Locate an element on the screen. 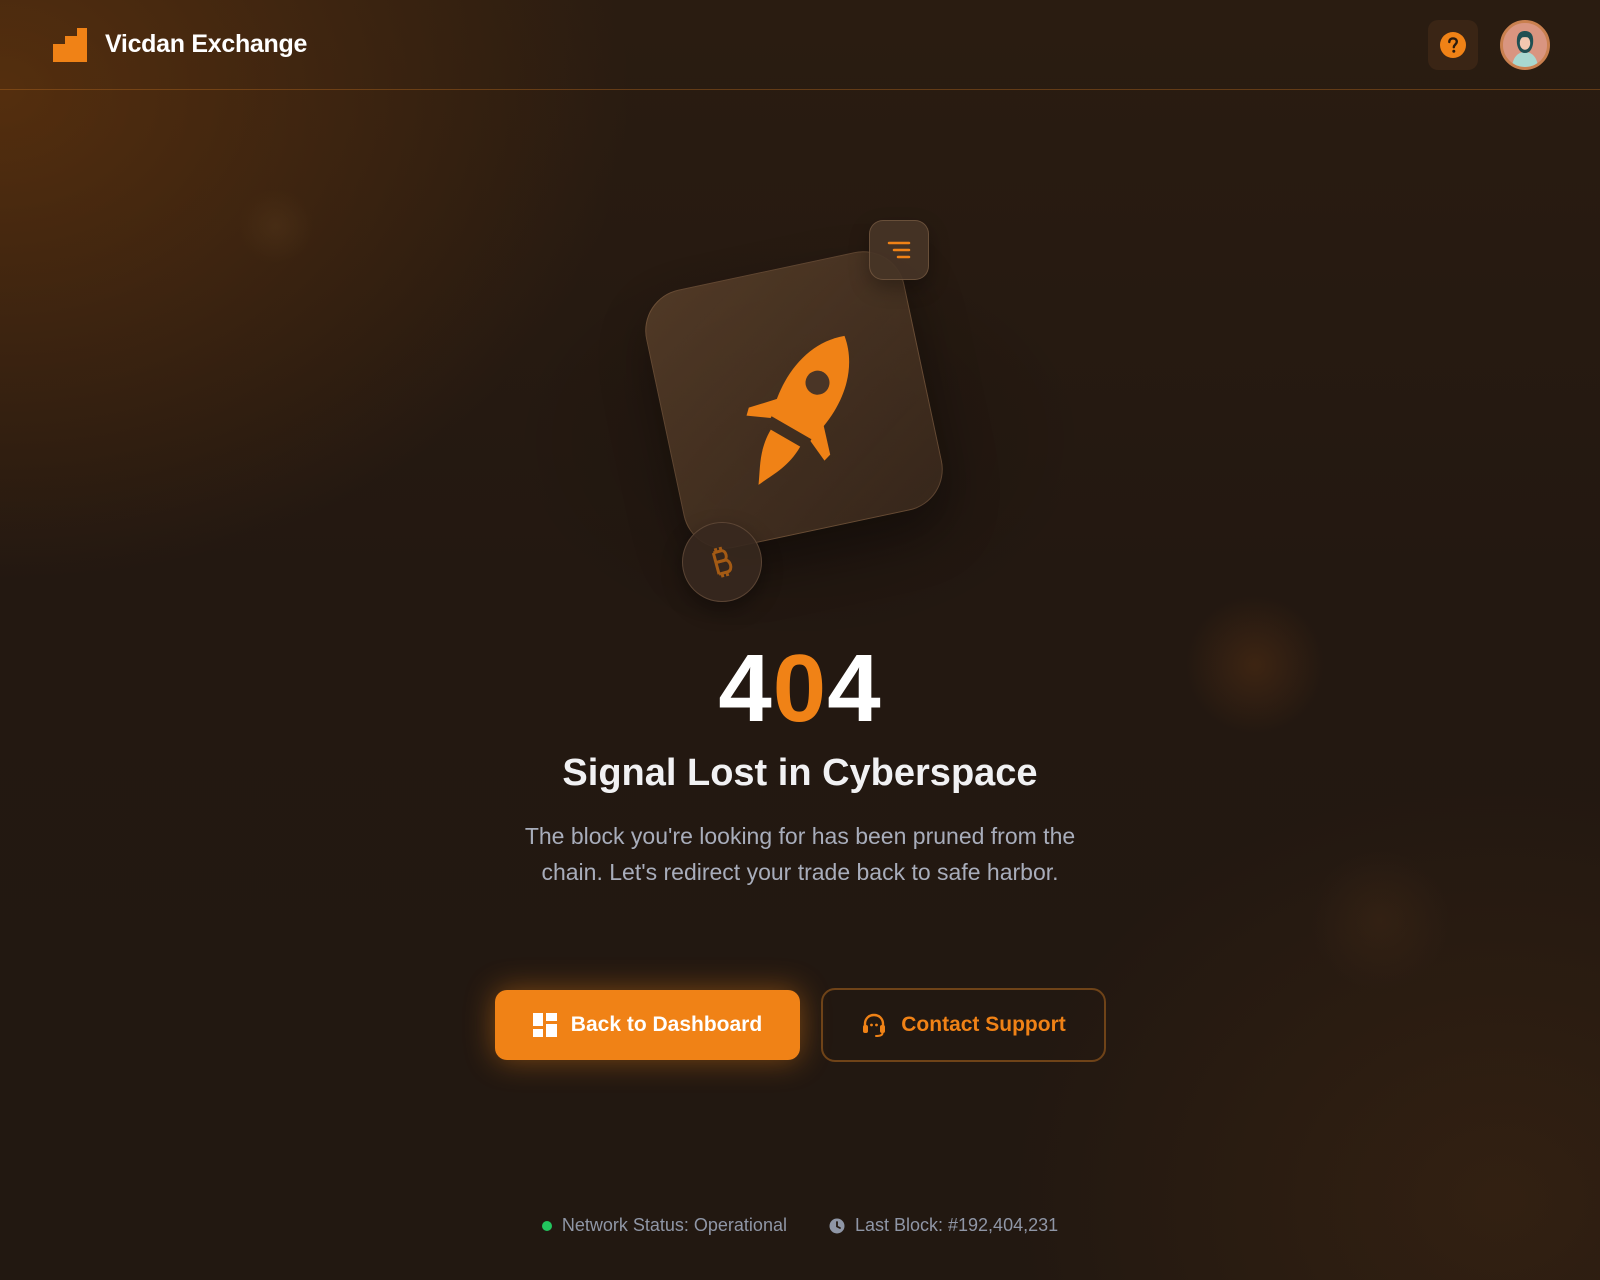 This screenshot has width=1600, height=1280. back-to-dashboard-button: Back to Dashboard is located at coordinates (647, 1025).